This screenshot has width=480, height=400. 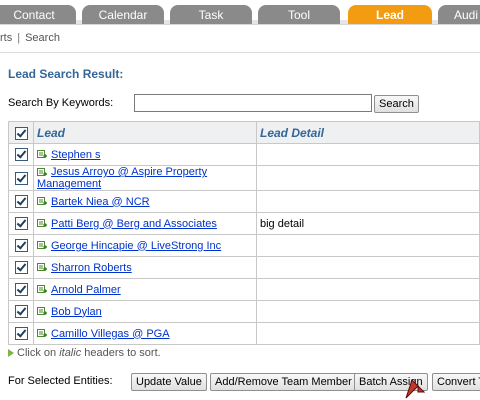 I want to click on table-row: Sharron Roberts, so click(x=244, y=267).